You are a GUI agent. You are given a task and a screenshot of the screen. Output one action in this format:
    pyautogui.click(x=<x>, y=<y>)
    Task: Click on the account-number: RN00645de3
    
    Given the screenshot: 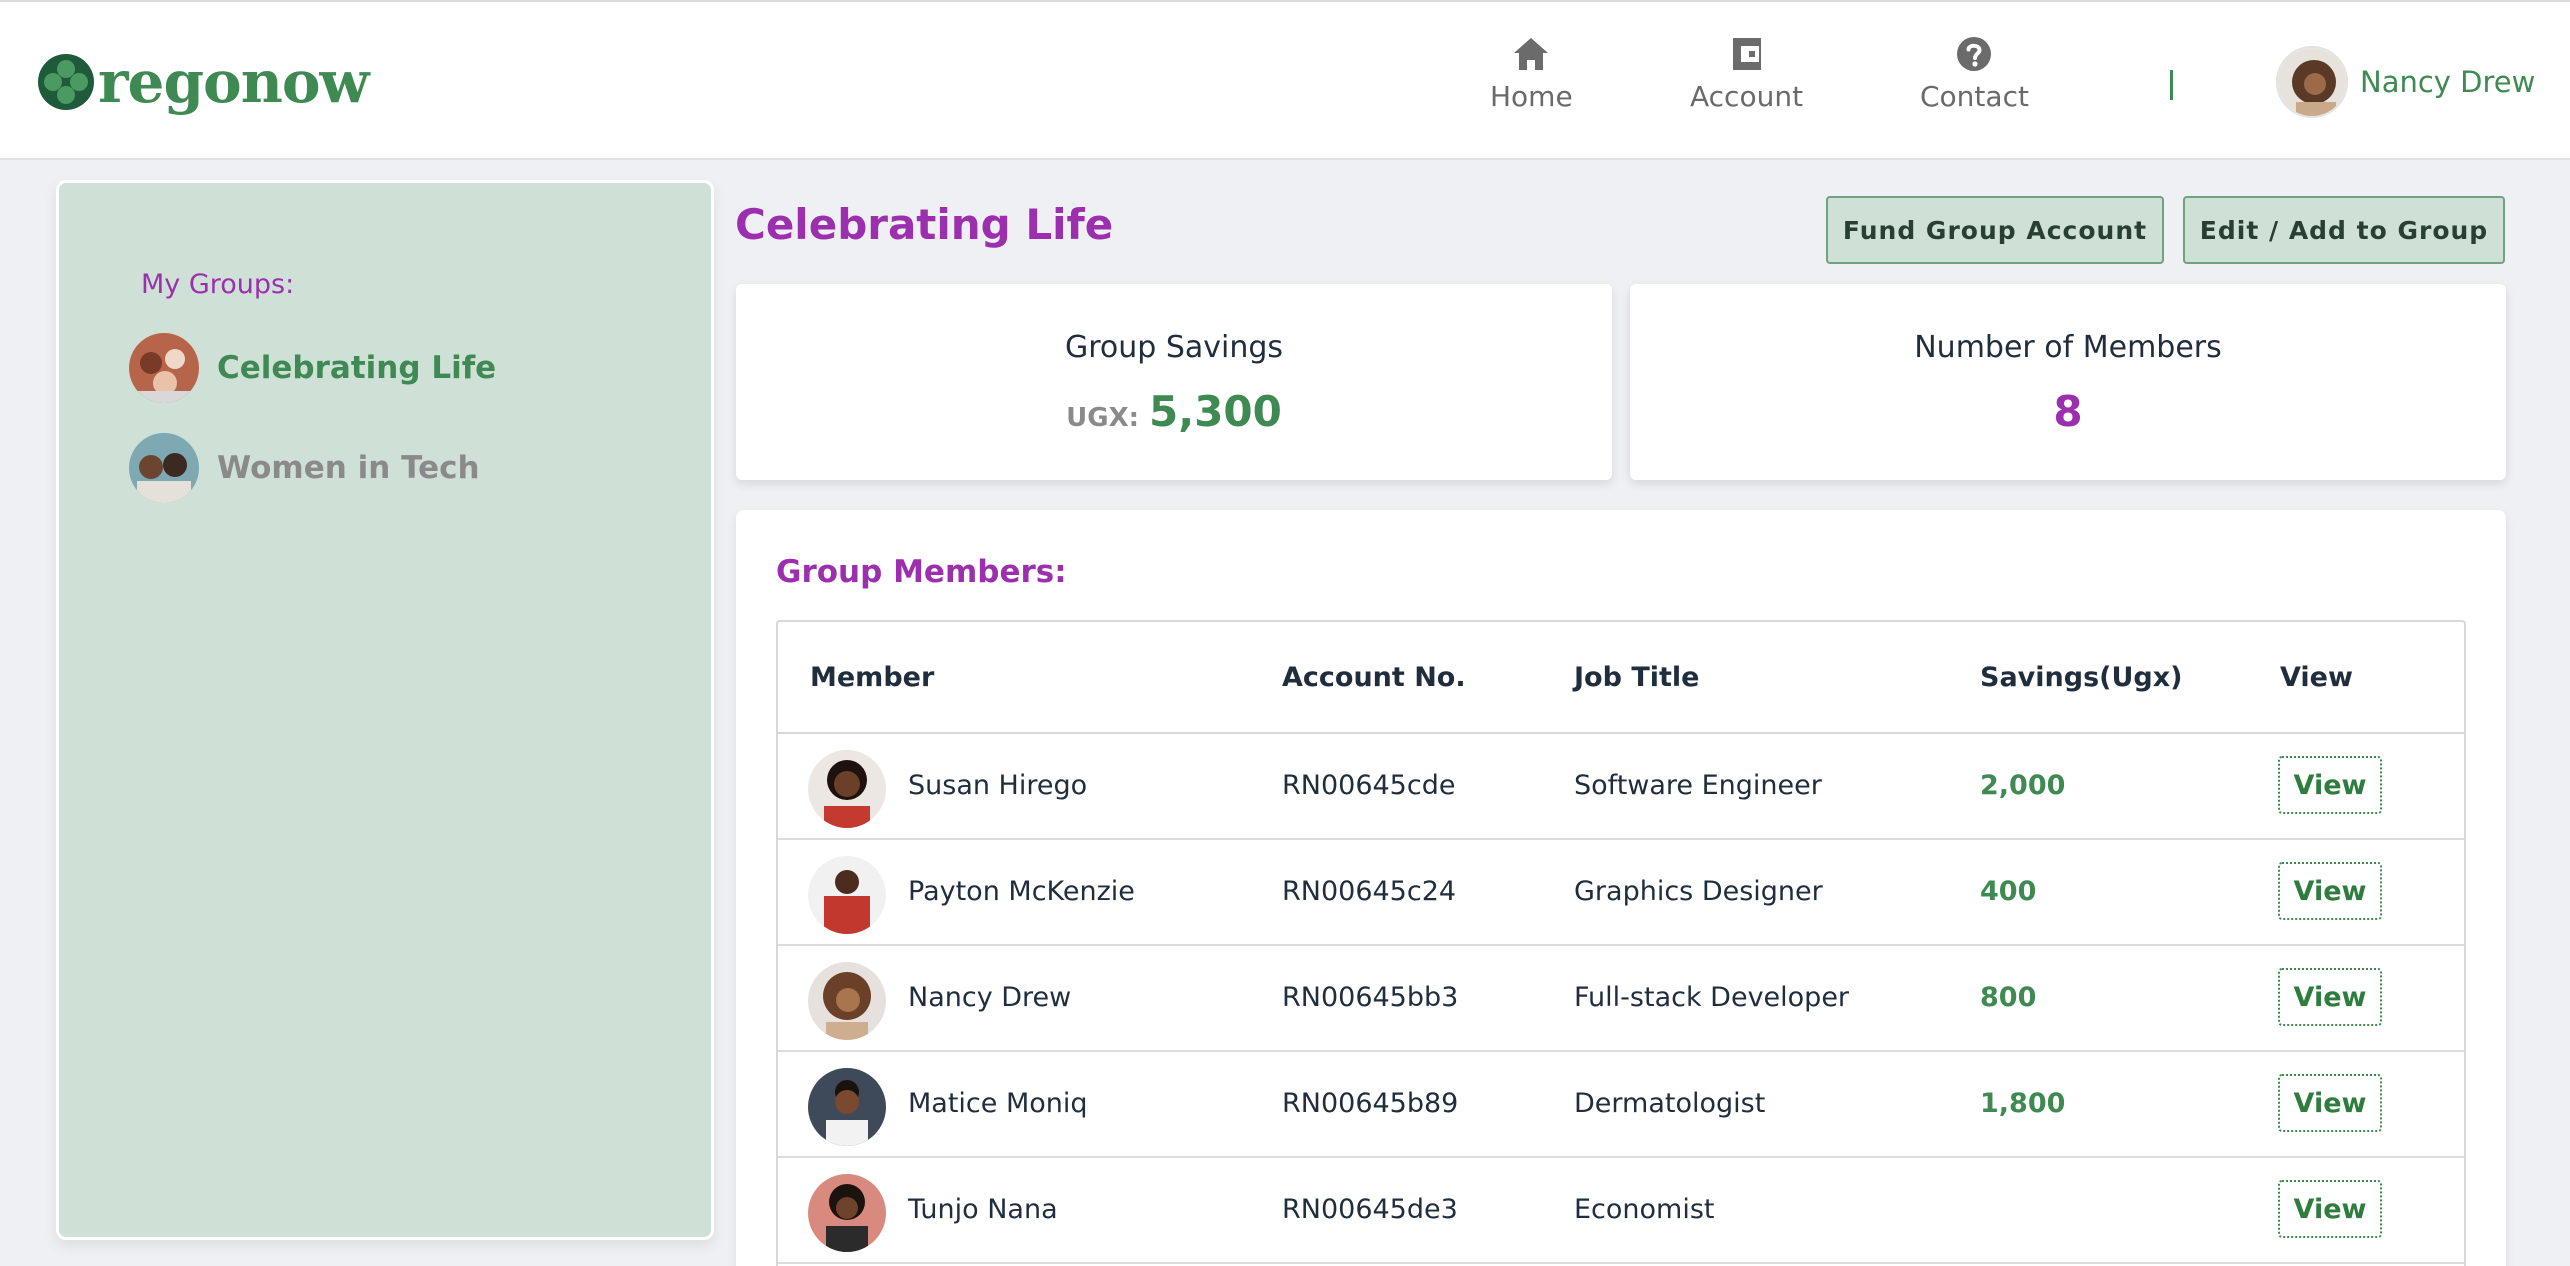 What is the action you would take?
    pyautogui.click(x=1370, y=1209)
    